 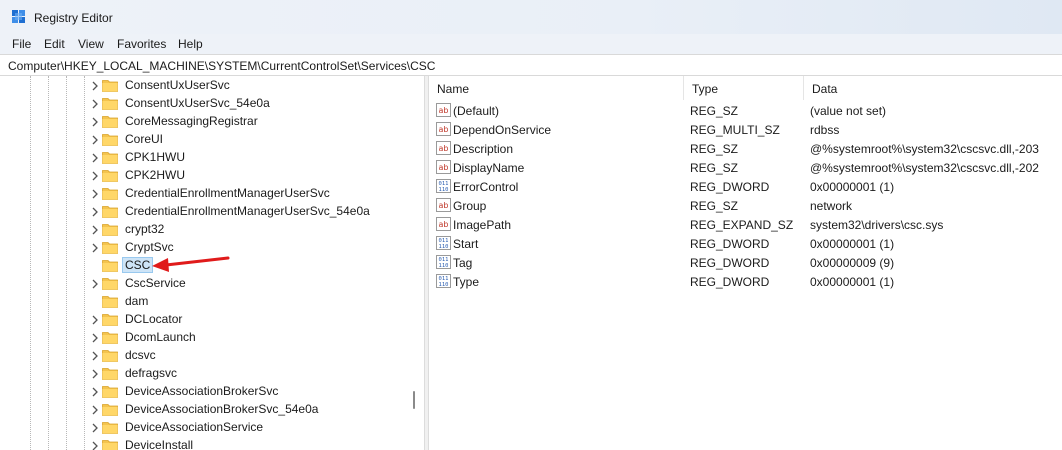 What do you see at coordinates (415, 263) in the screenshot?
I see `tree-scrollbar` at bounding box center [415, 263].